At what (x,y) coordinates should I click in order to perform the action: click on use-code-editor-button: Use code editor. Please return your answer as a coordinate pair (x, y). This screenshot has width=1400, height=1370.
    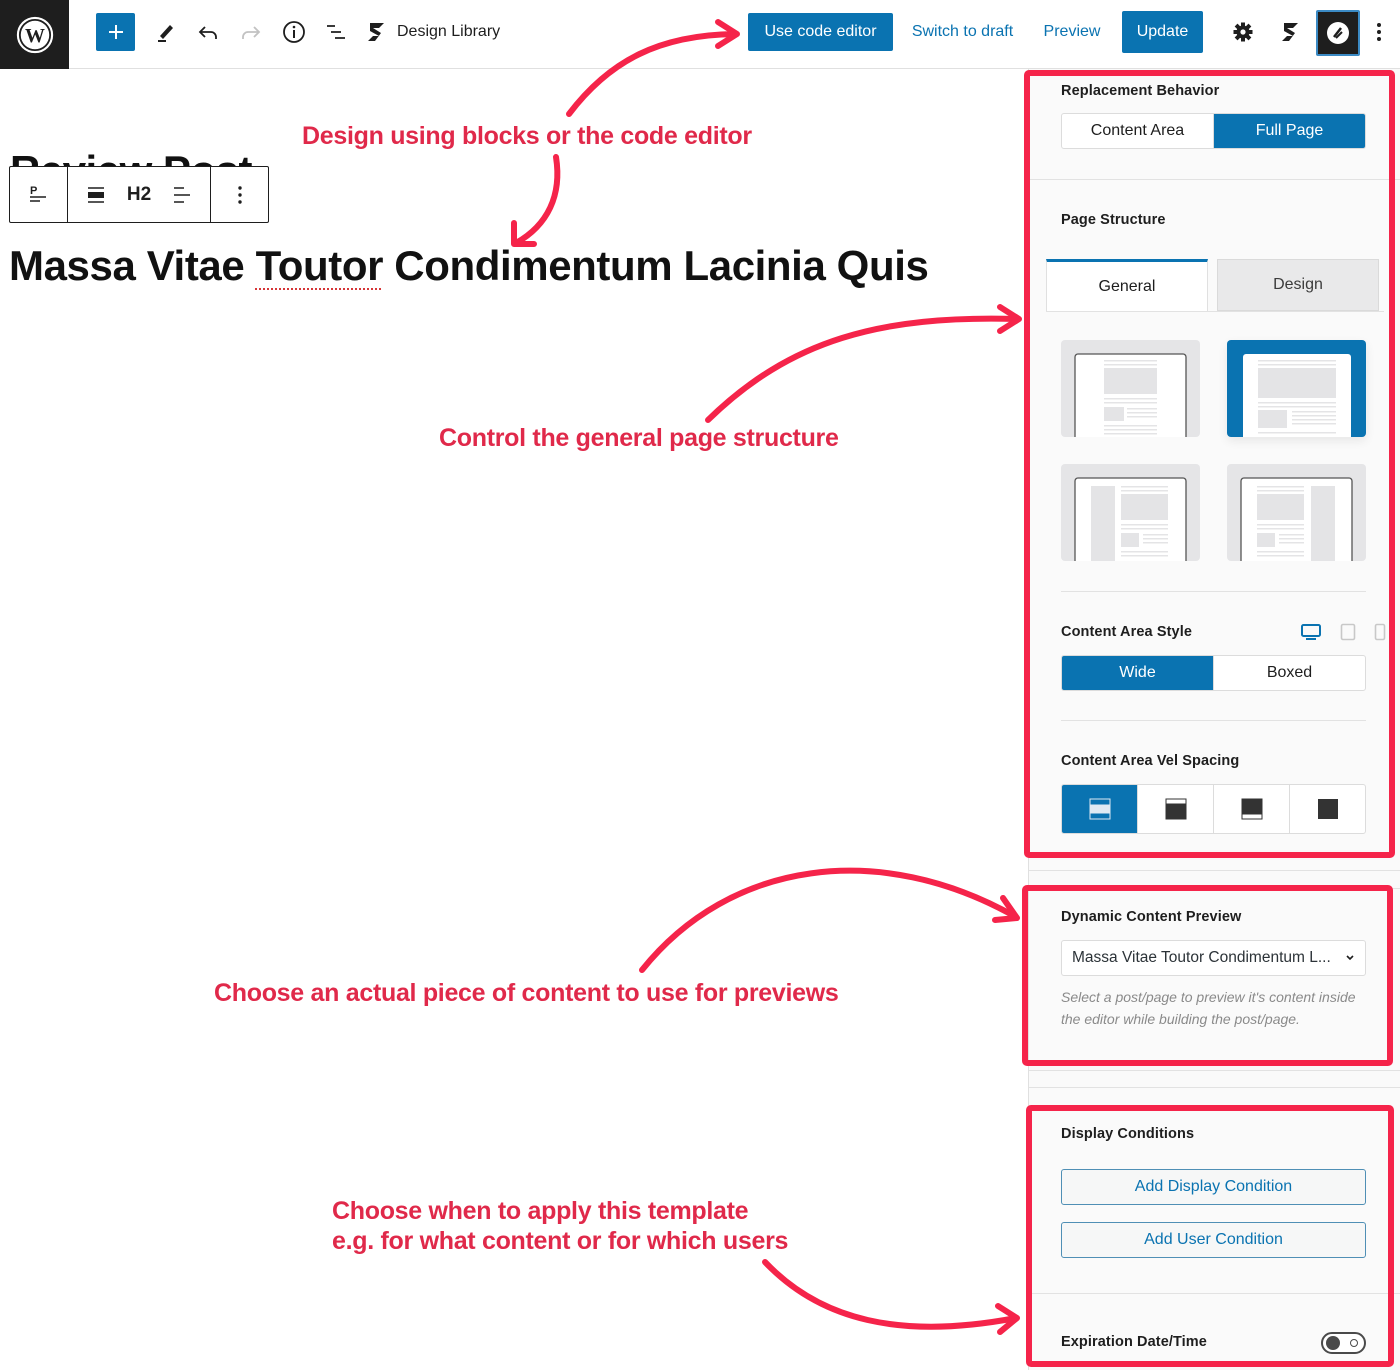
    Looking at the image, I should click on (820, 32).